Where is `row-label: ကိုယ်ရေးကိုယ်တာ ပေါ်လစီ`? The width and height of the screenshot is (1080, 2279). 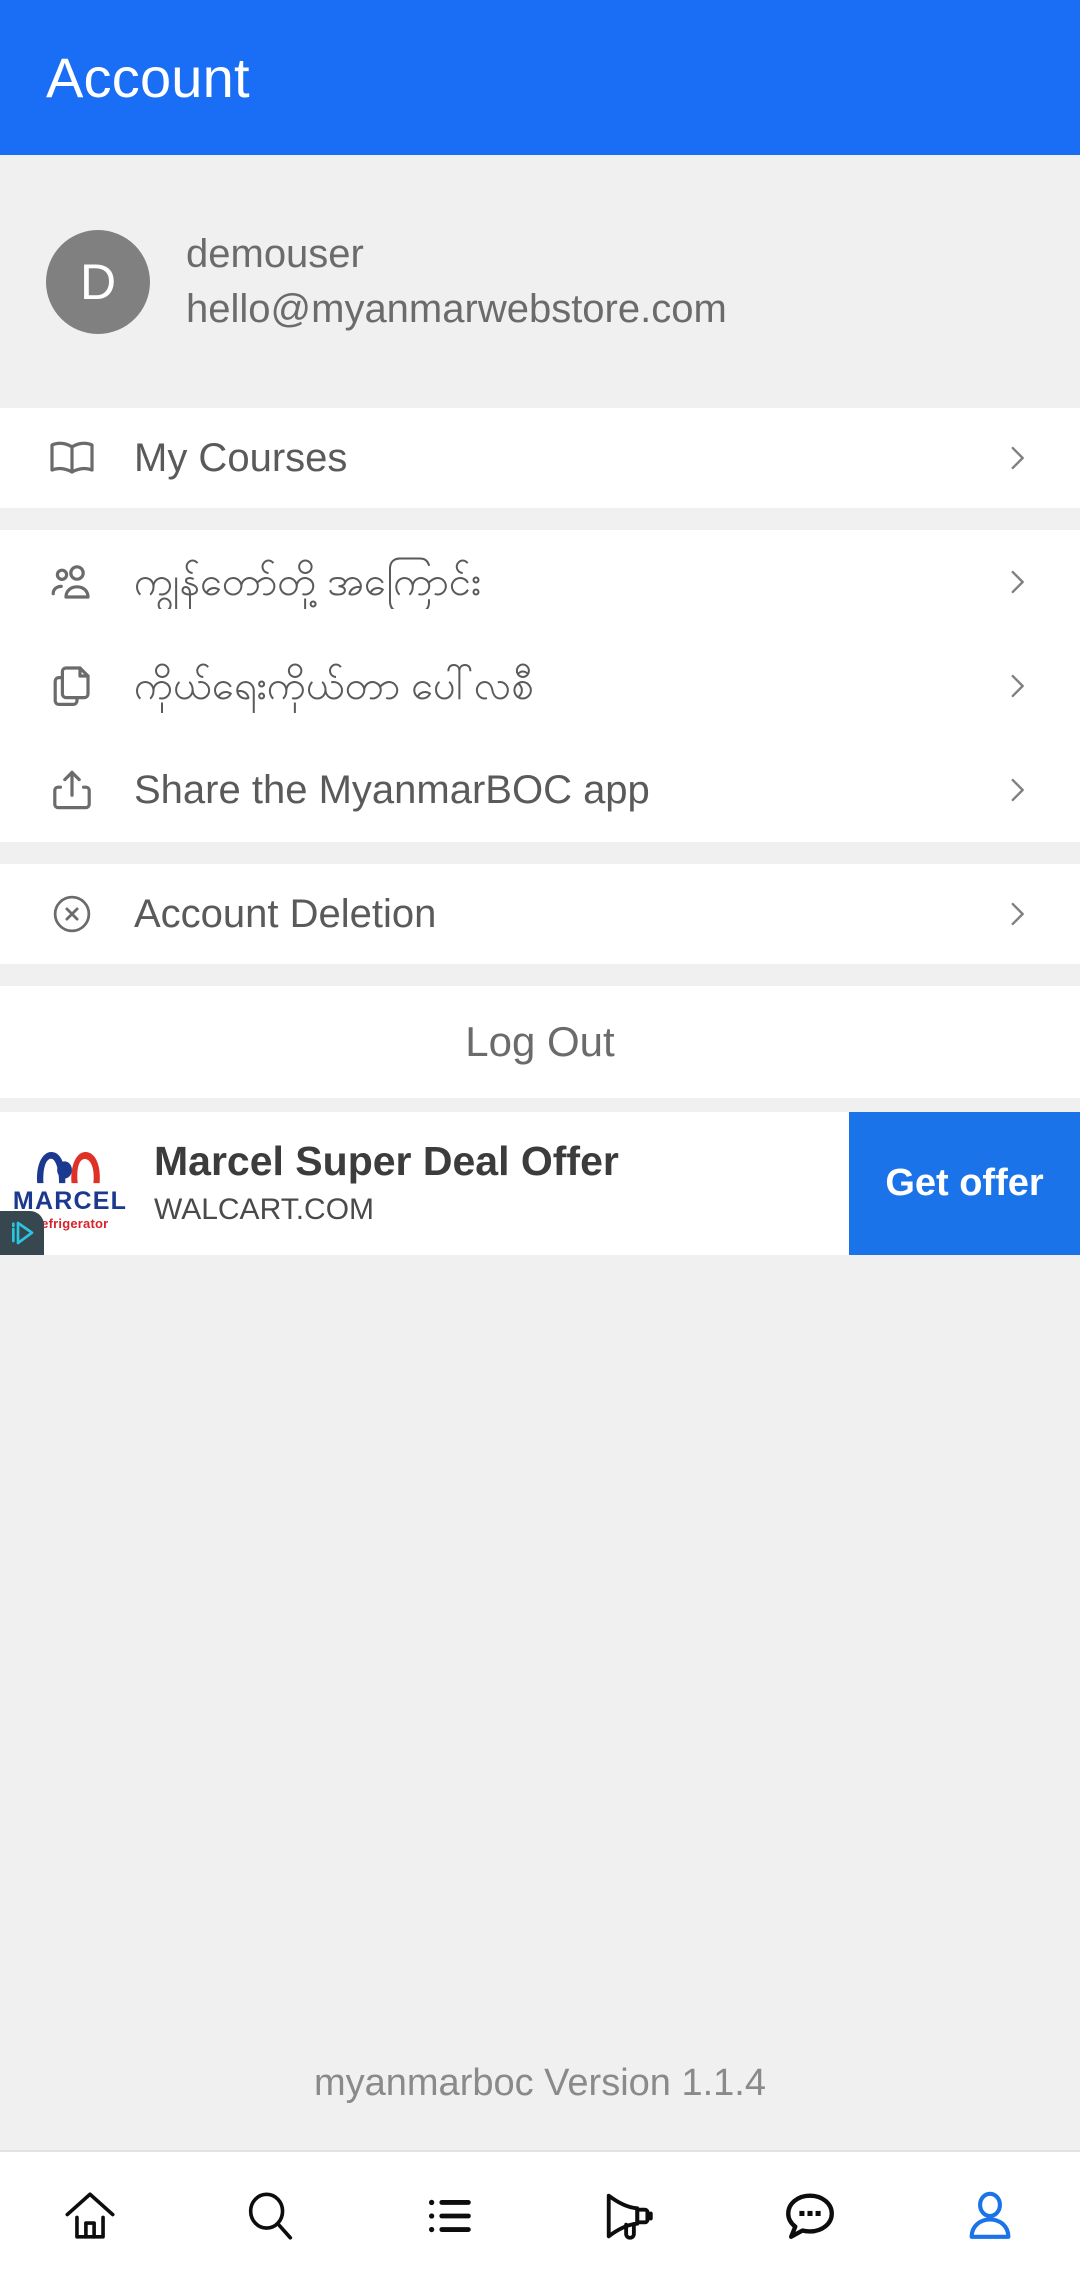
row-label: ကိုယ်ရေးကိုယ်တာ ပေါ်လစီ is located at coordinates (334, 686).